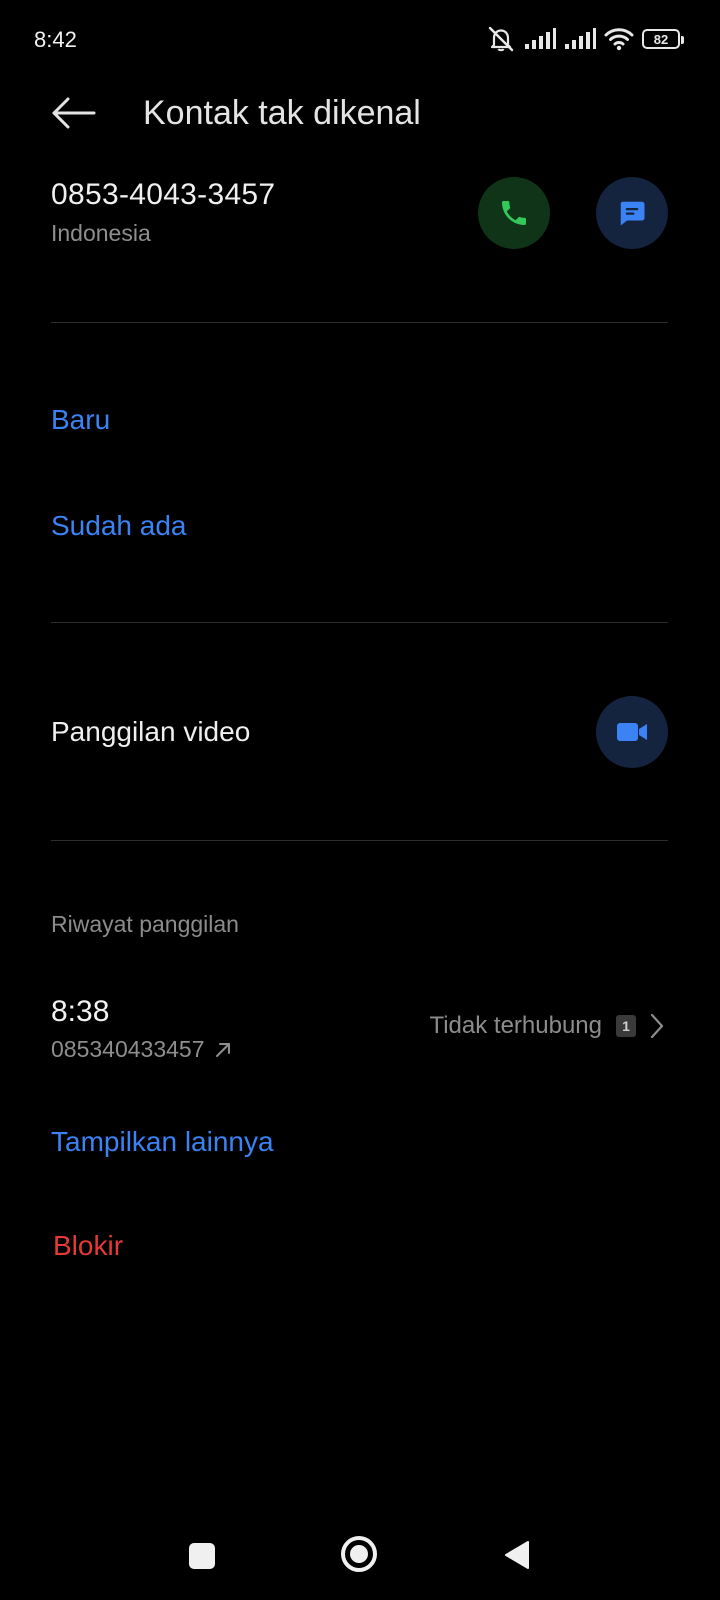 This screenshot has width=720, height=1600. Describe the element at coordinates (80, 1011) in the screenshot. I see `call-time: 8:38` at that location.